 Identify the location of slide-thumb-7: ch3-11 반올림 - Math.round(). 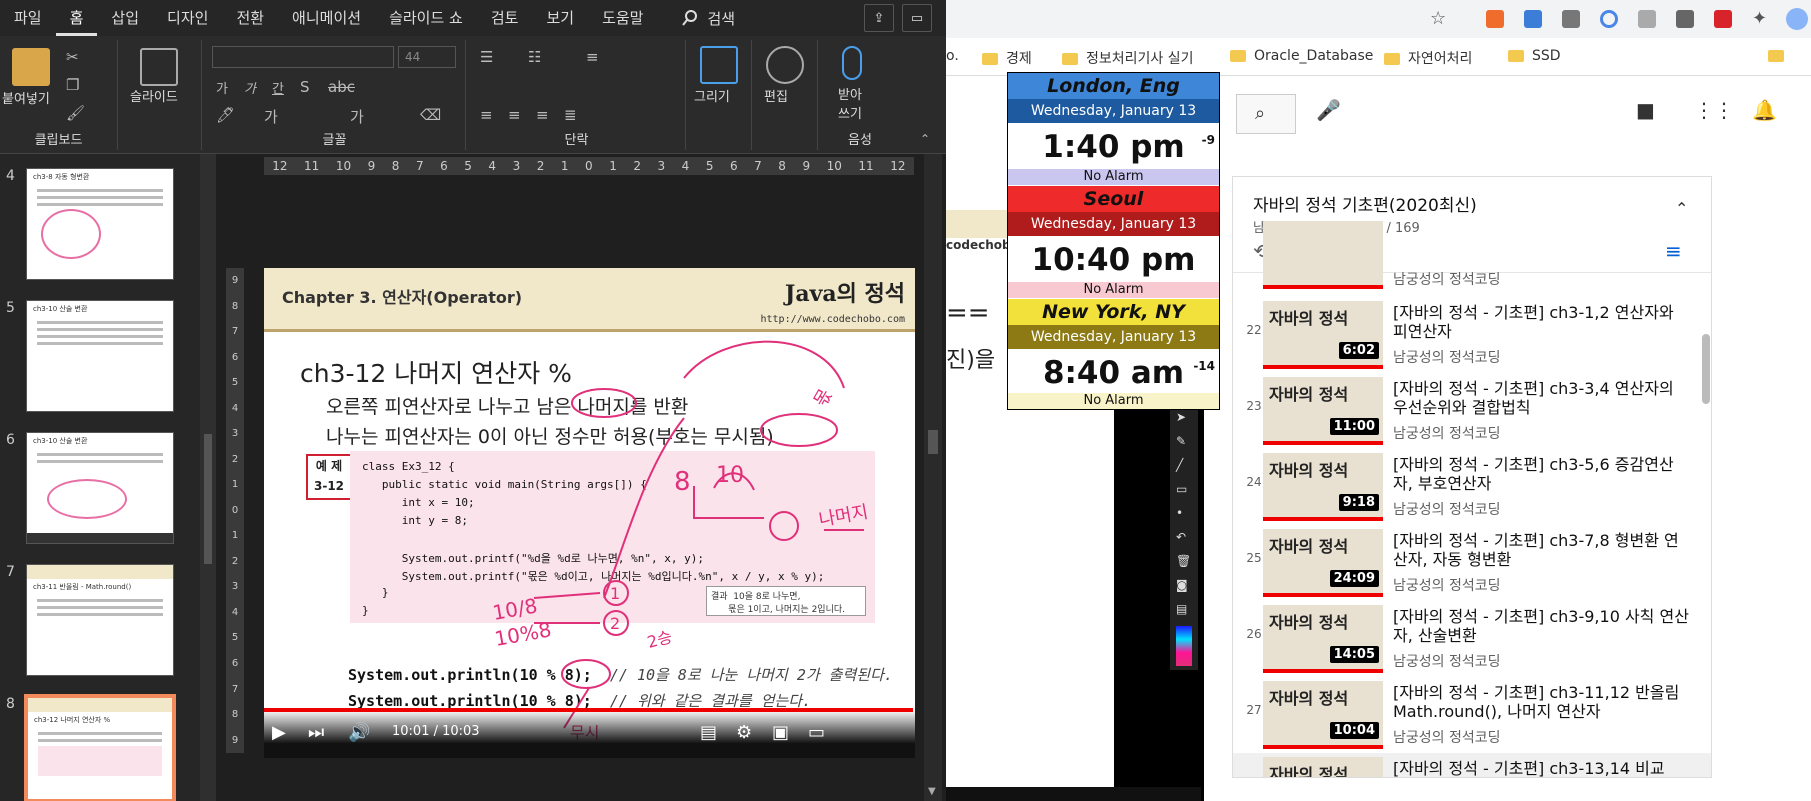
(100, 620).